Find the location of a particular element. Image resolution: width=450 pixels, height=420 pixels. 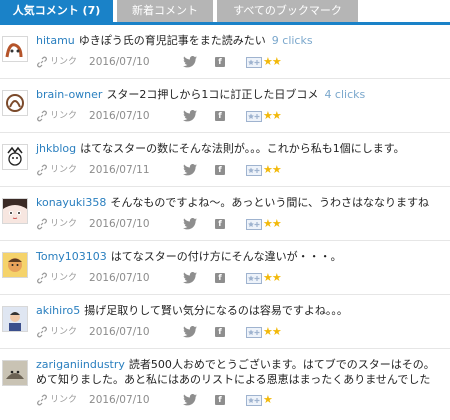

user-link: brain-owner is located at coordinates (69, 94).